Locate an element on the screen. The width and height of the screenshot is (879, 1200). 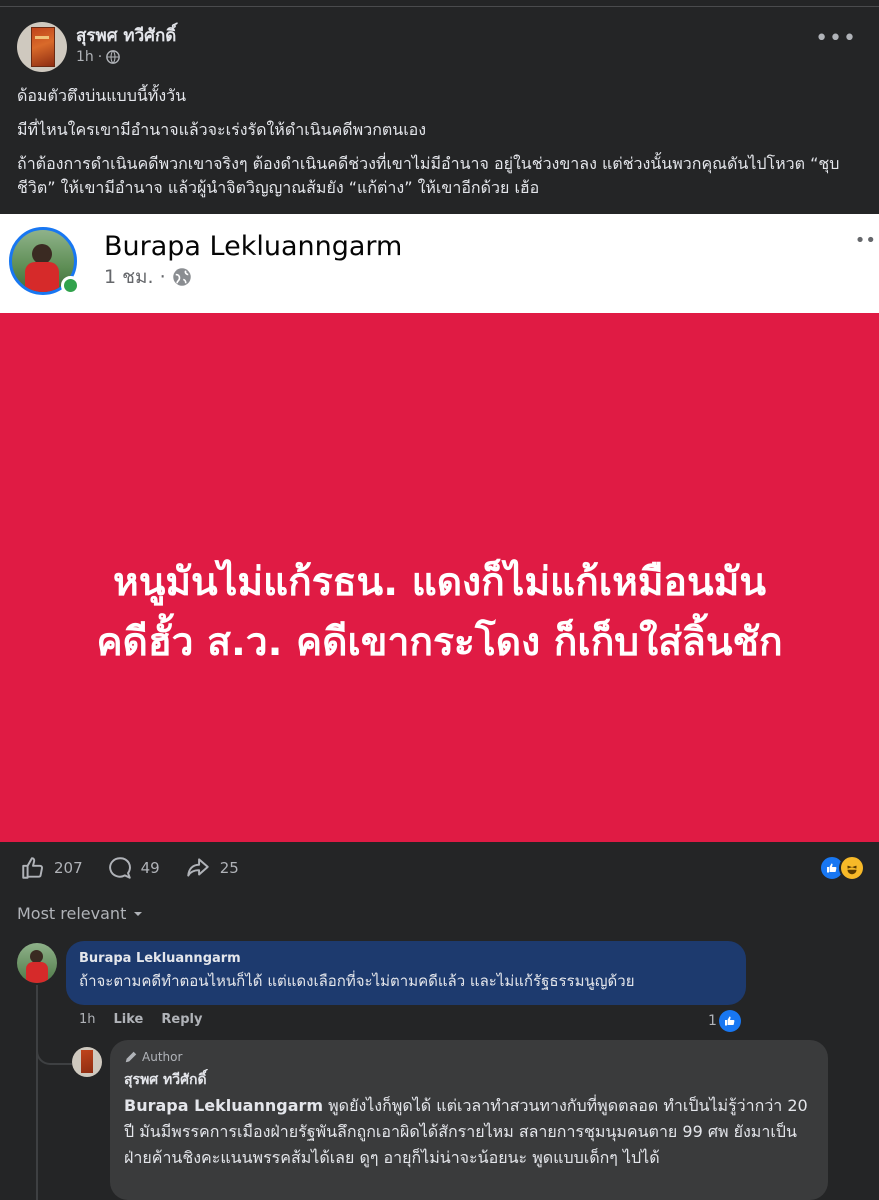
quote-line-1: หนูมันไม่แก้รธน. แดงก็ไม่แก้เหมือนมัน is located at coordinates (439, 582).